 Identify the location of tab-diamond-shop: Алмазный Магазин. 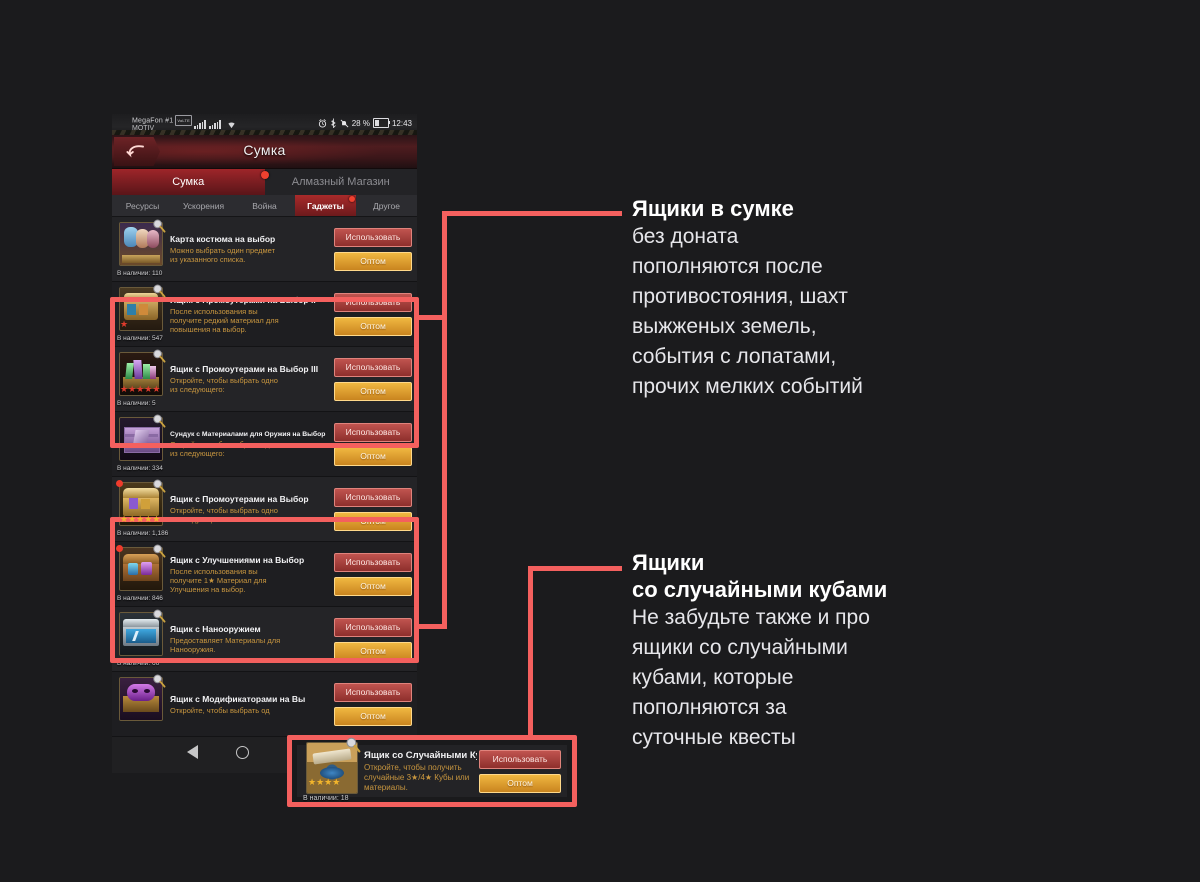
(341, 182).